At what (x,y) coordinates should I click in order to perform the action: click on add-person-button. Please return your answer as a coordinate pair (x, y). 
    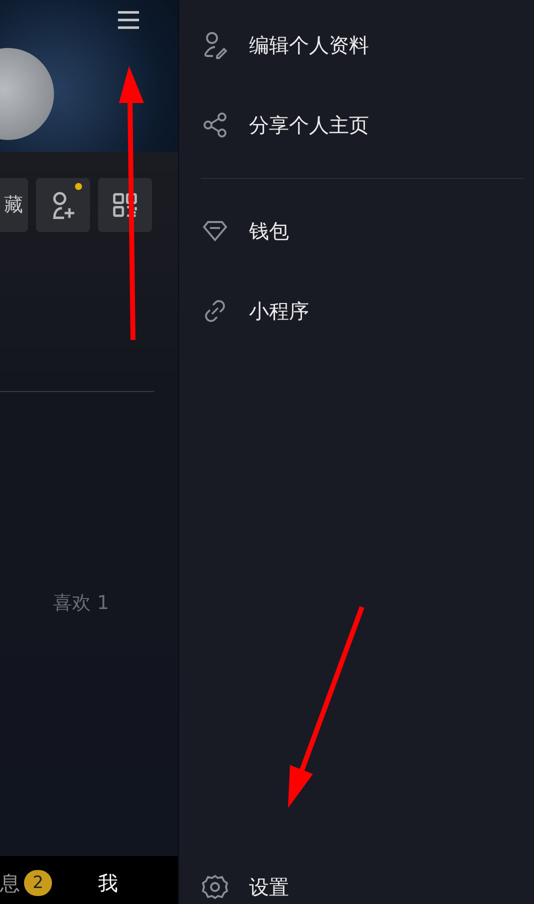
    Looking at the image, I should click on (63, 205).